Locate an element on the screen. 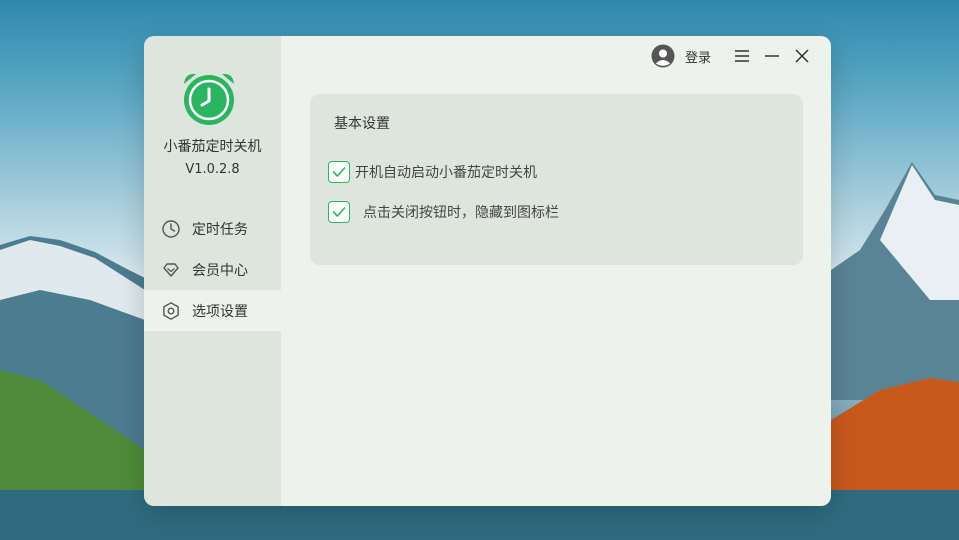 The height and width of the screenshot is (540, 959). option-hide-to-tray: 点击关闭按钮时，隐藏到图标栏 is located at coordinates (443, 212).